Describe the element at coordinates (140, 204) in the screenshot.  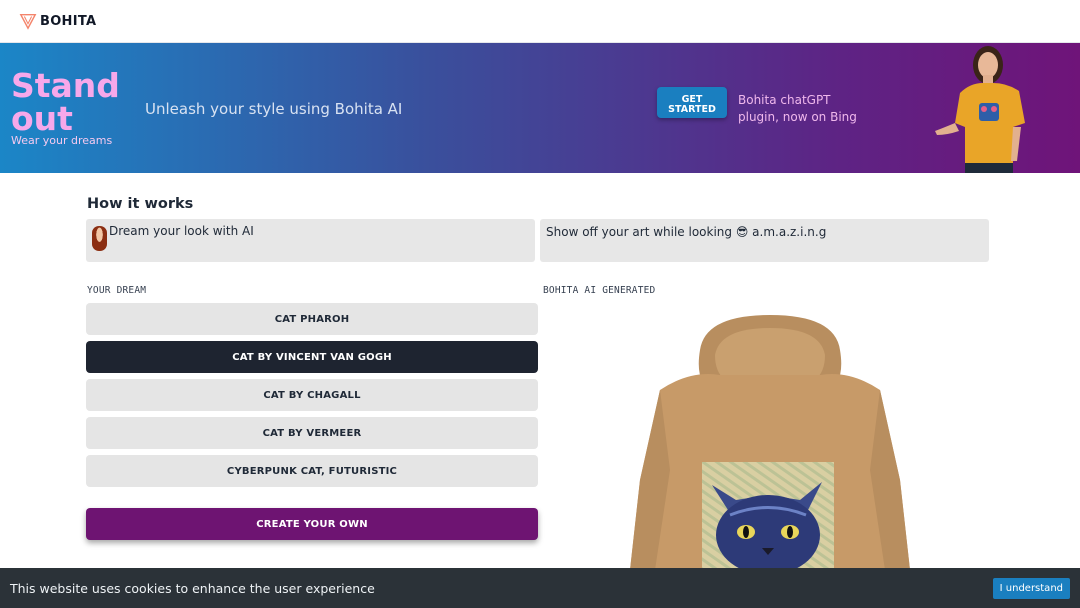
I see `how-it-works-title: How it works` at that location.